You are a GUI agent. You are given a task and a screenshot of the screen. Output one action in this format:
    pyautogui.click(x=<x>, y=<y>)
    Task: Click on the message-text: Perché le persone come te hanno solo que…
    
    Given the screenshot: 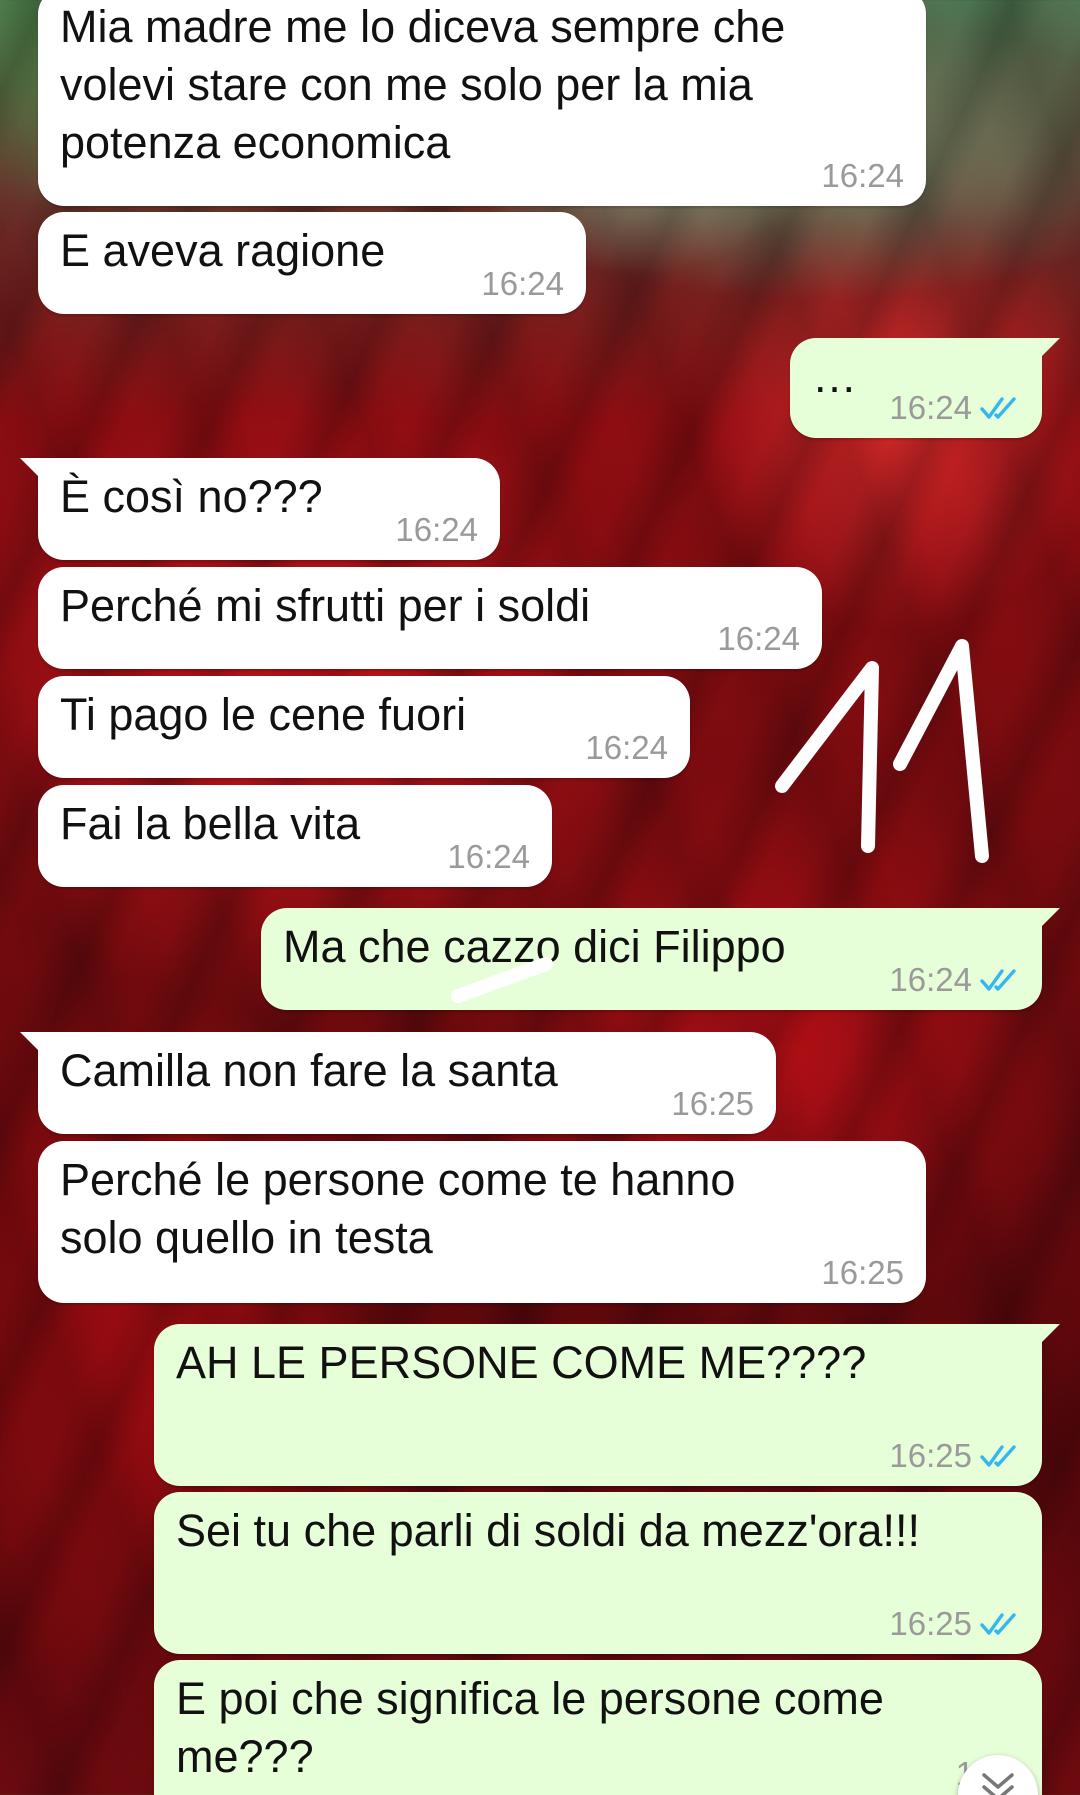 What is the action you would take?
    pyautogui.click(x=398, y=1208)
    